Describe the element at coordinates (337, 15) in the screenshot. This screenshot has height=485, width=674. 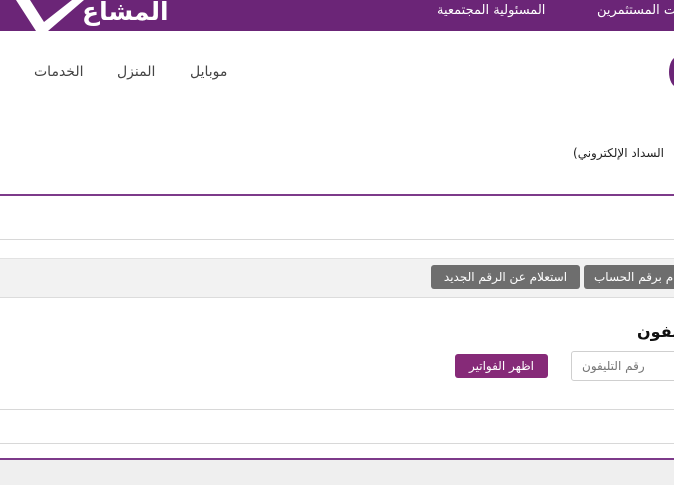
I see `top-header-bar: المشاع المسئولية المجتمعية ت المستثمرين` at that location.